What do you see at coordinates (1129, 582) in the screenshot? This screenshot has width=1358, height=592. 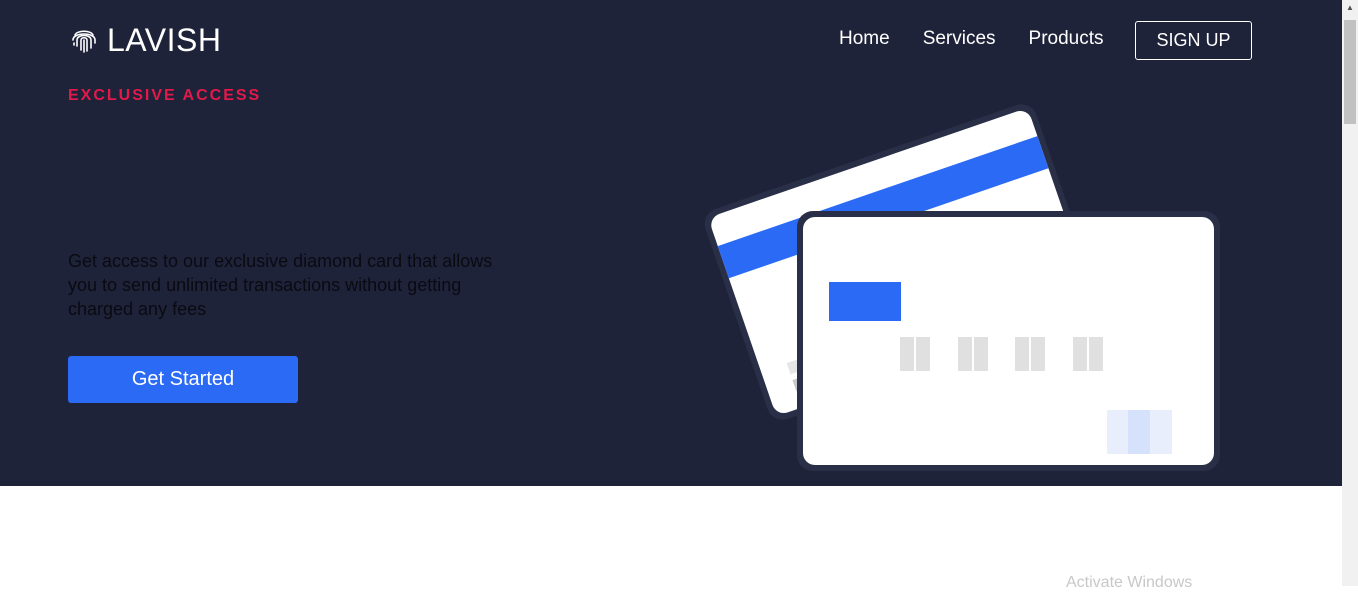 I see `activate-windows-watermark: Activate Windows` at bounding box center [1129, 582].